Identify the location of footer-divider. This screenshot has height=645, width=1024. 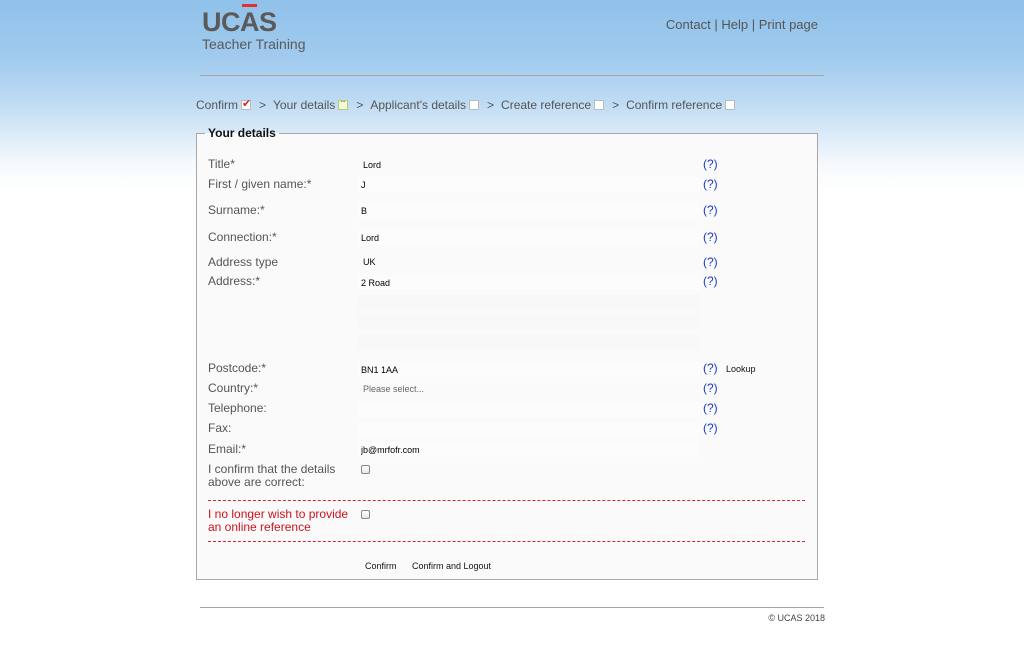
(512, 607).